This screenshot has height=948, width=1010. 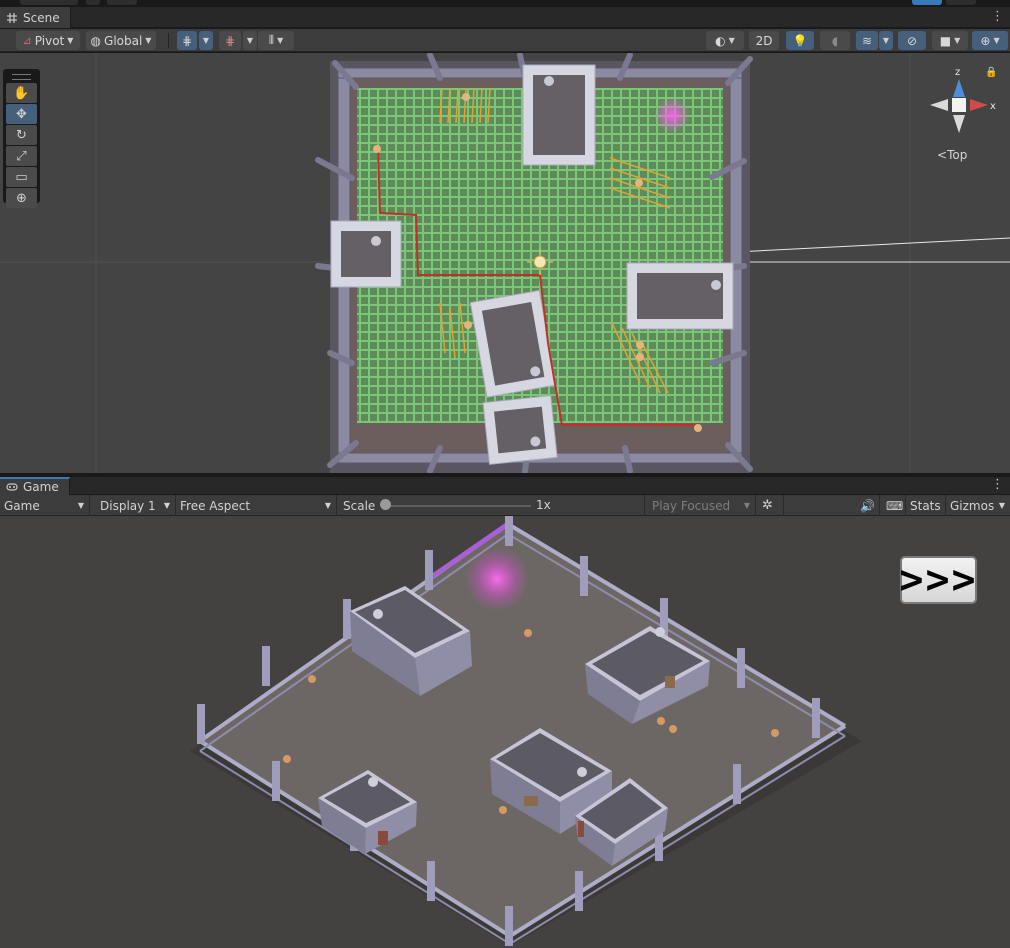 I want to click on toggle-2d-label: 2D, so click(x=764, y=40).